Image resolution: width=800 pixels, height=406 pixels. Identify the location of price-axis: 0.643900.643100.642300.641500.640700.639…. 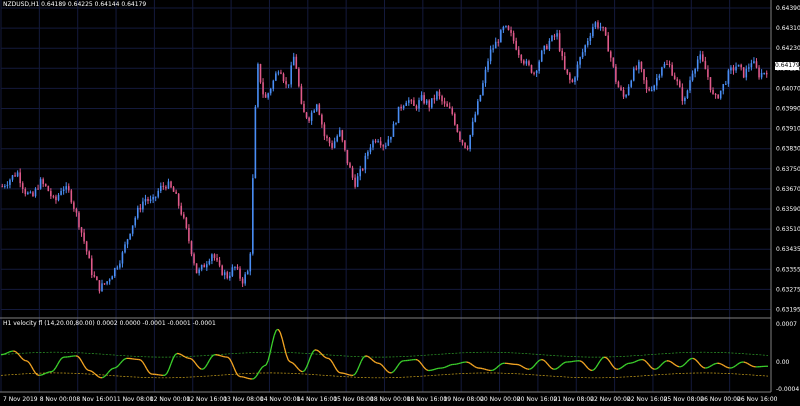
(788, 159).